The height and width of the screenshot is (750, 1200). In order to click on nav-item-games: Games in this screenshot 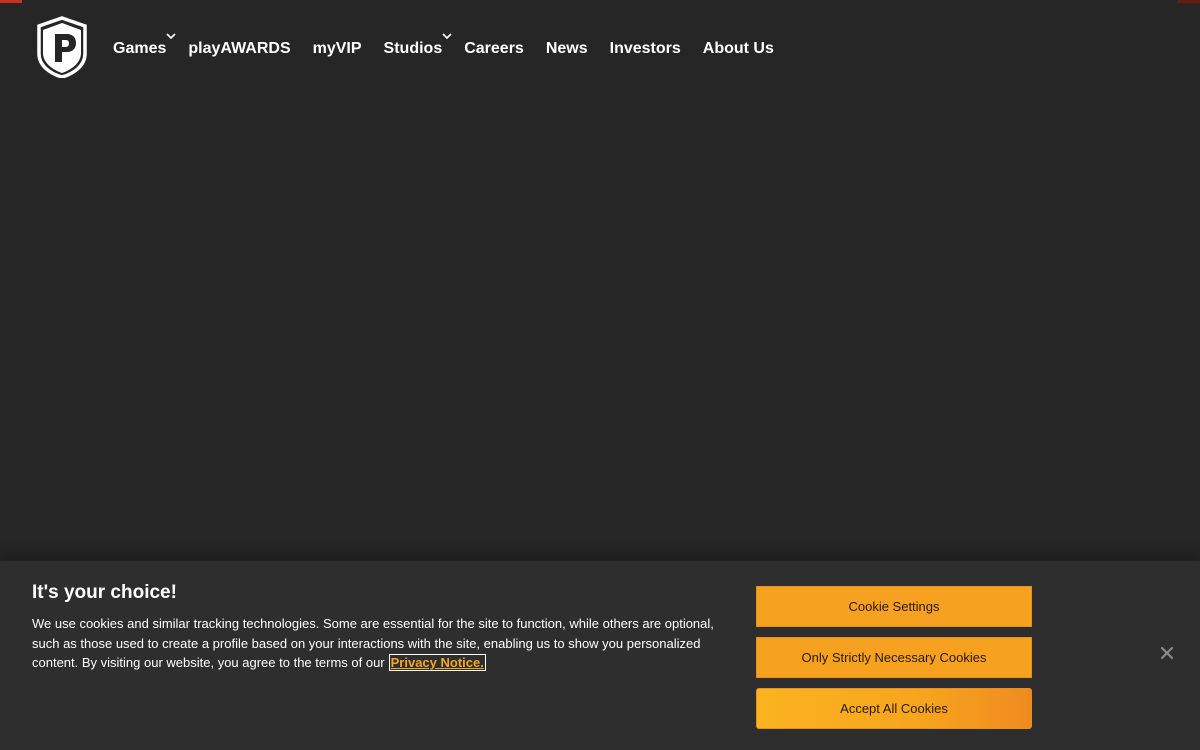, I will do `click(144, 46)`.